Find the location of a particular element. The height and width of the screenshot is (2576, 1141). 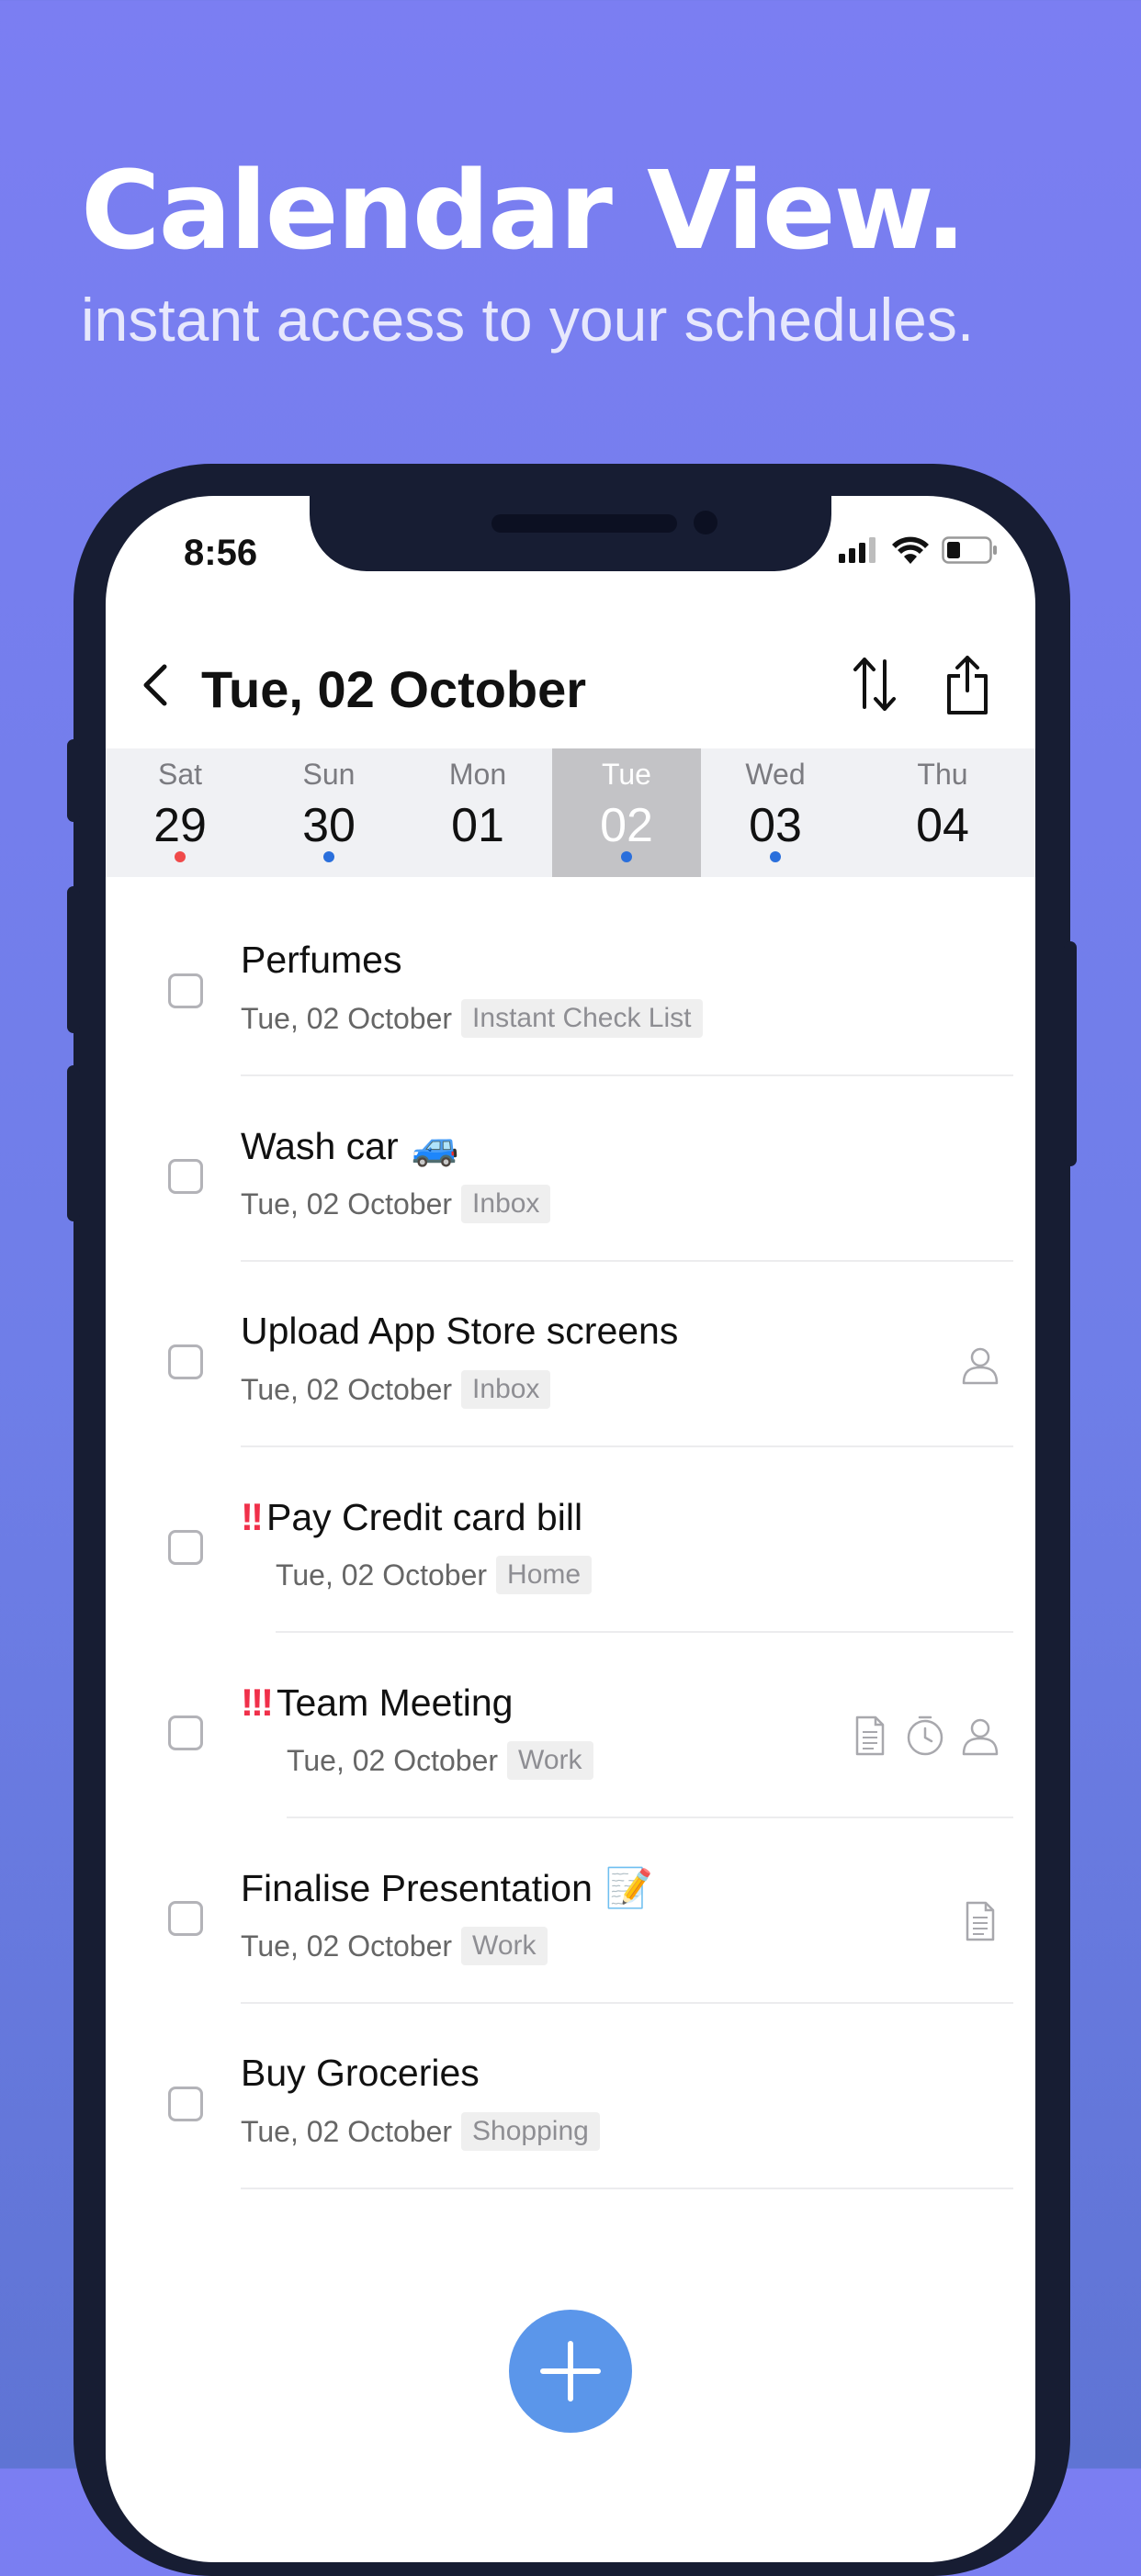

task-title: Perfumes is located at coordinates (321, 960).